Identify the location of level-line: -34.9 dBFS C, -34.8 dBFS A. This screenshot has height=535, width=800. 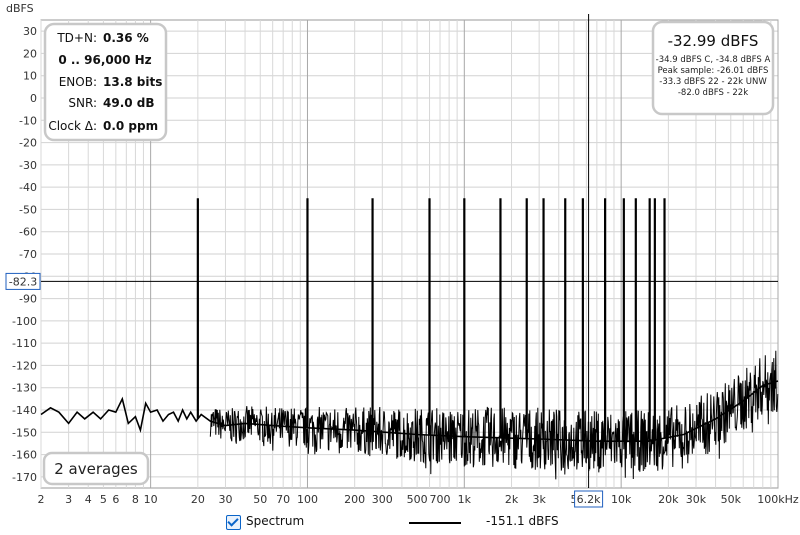
(713, 60).